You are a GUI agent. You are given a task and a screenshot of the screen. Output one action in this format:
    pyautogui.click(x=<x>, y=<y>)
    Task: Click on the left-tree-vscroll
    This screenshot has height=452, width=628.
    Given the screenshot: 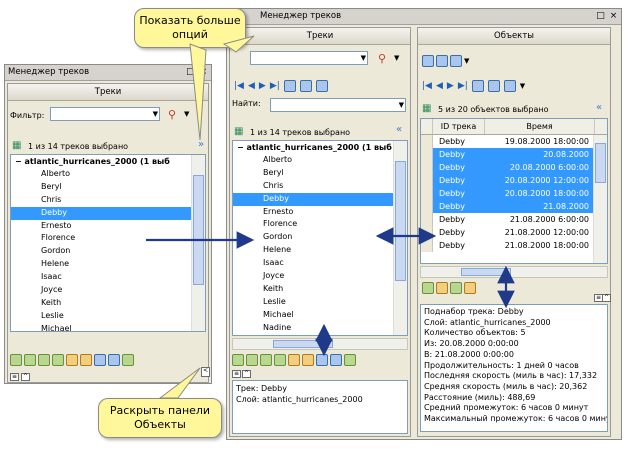 What is the action you would take?
    pyautogui.click(x=198, y=243)
    